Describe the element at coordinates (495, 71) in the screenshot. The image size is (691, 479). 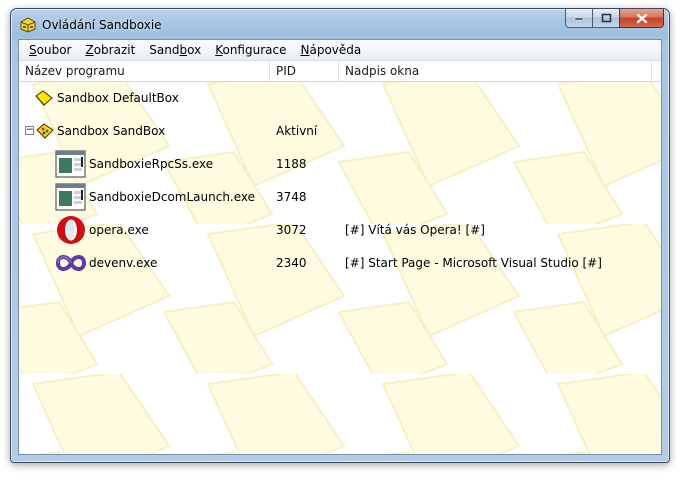
I see `column-header-window-title: Nadpis okna` at that location.